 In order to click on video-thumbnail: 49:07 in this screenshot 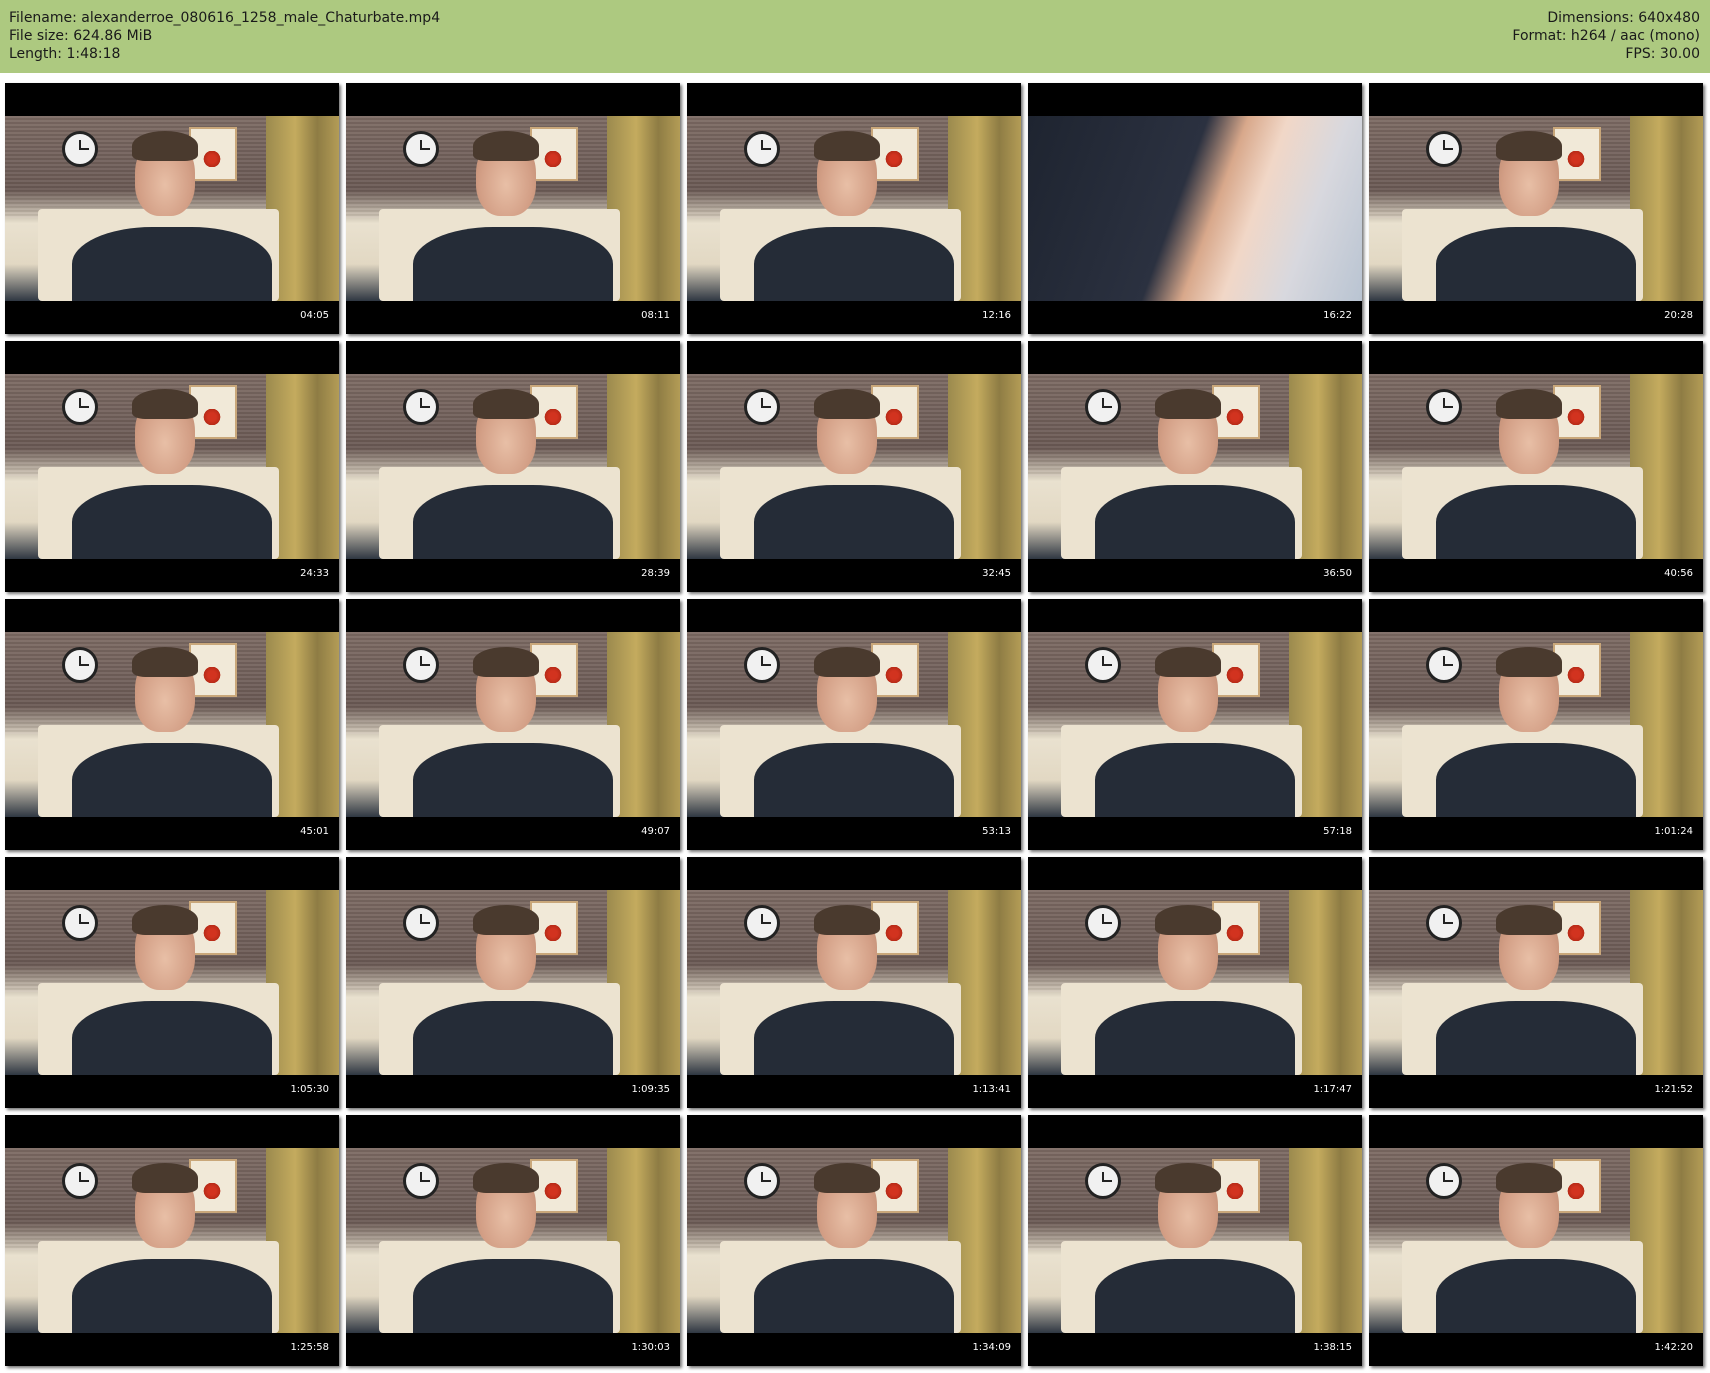, I will do `click(513, 724)`.